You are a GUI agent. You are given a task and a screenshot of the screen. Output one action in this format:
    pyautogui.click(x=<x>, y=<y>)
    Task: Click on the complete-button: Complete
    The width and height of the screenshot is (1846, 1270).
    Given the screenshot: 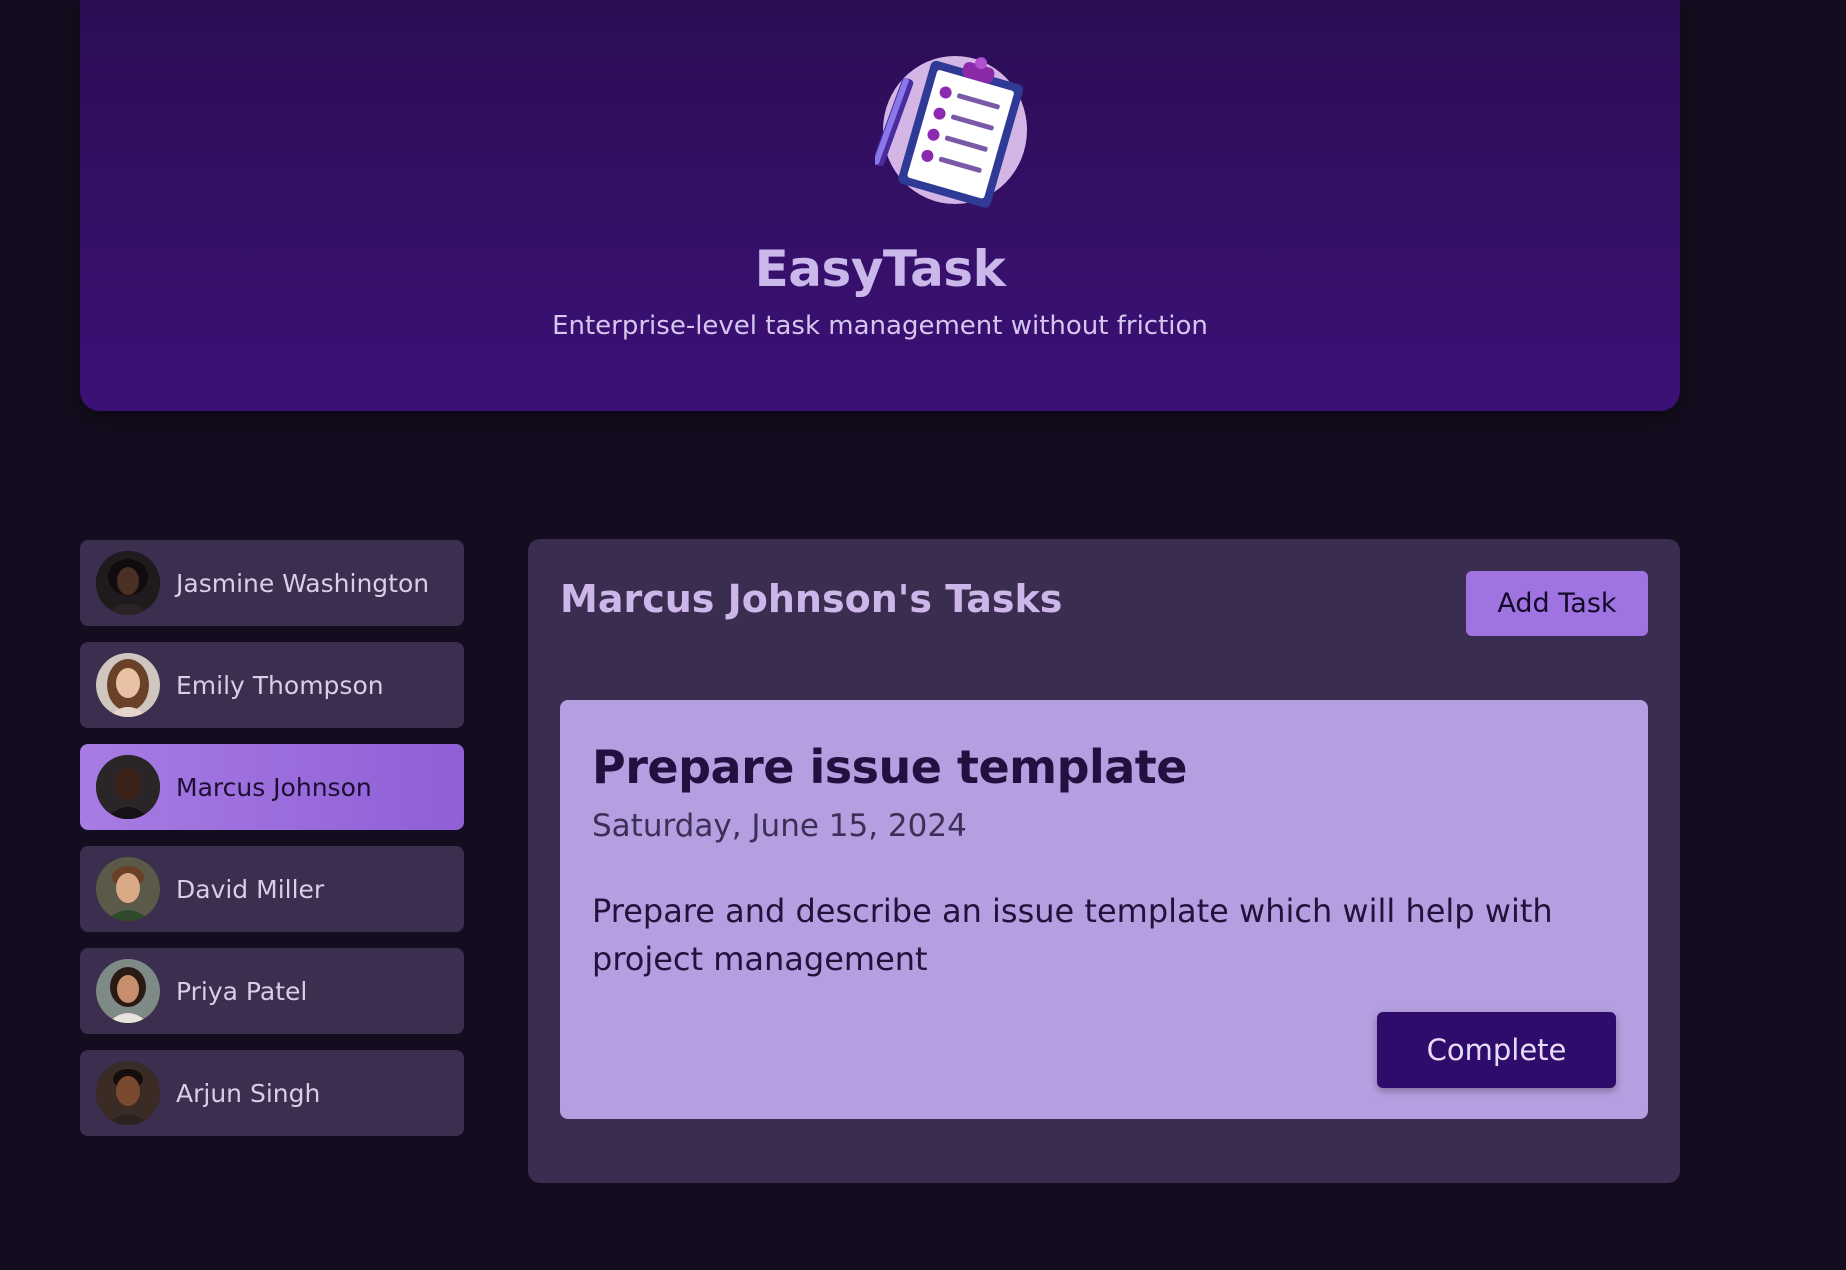 What is the action you would take?
    pyautogui.click(x=1496, y=1050)
    